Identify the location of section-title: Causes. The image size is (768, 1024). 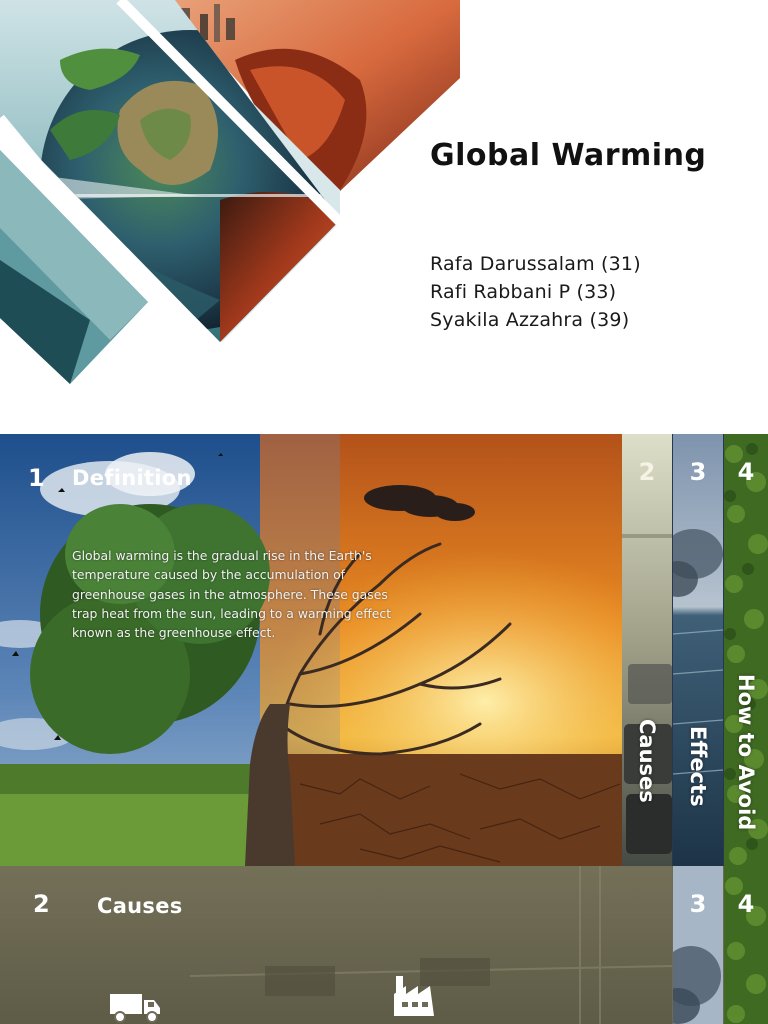
(140, 906).